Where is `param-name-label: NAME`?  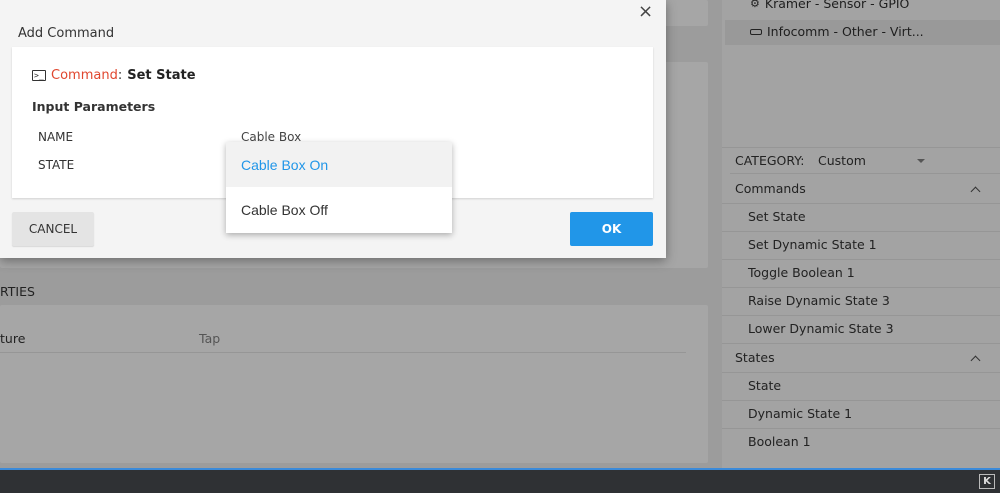
param-name-label: NAME is located at coordinates (56, 137).